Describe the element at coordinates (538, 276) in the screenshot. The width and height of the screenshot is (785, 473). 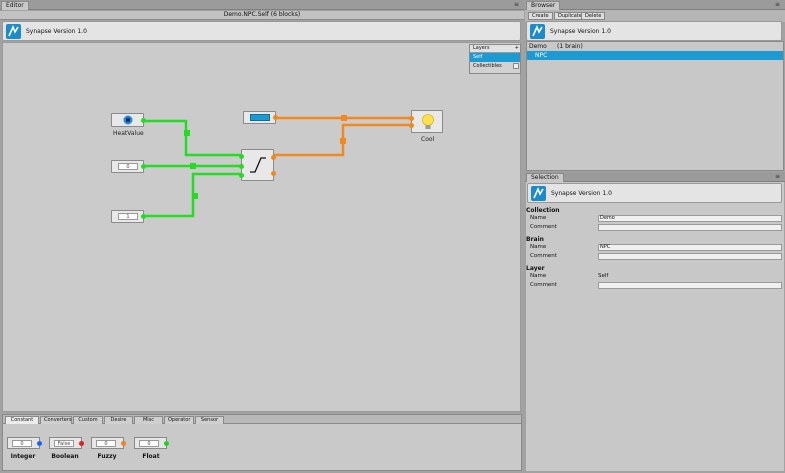
I see `layer-name-label: Name` at that location.